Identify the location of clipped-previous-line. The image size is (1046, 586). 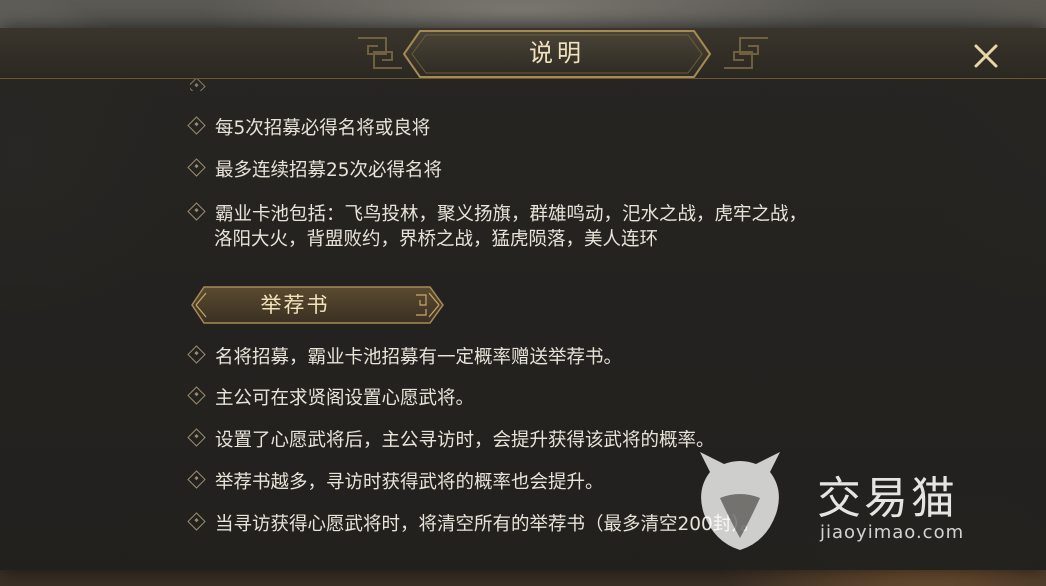
(202, 85).